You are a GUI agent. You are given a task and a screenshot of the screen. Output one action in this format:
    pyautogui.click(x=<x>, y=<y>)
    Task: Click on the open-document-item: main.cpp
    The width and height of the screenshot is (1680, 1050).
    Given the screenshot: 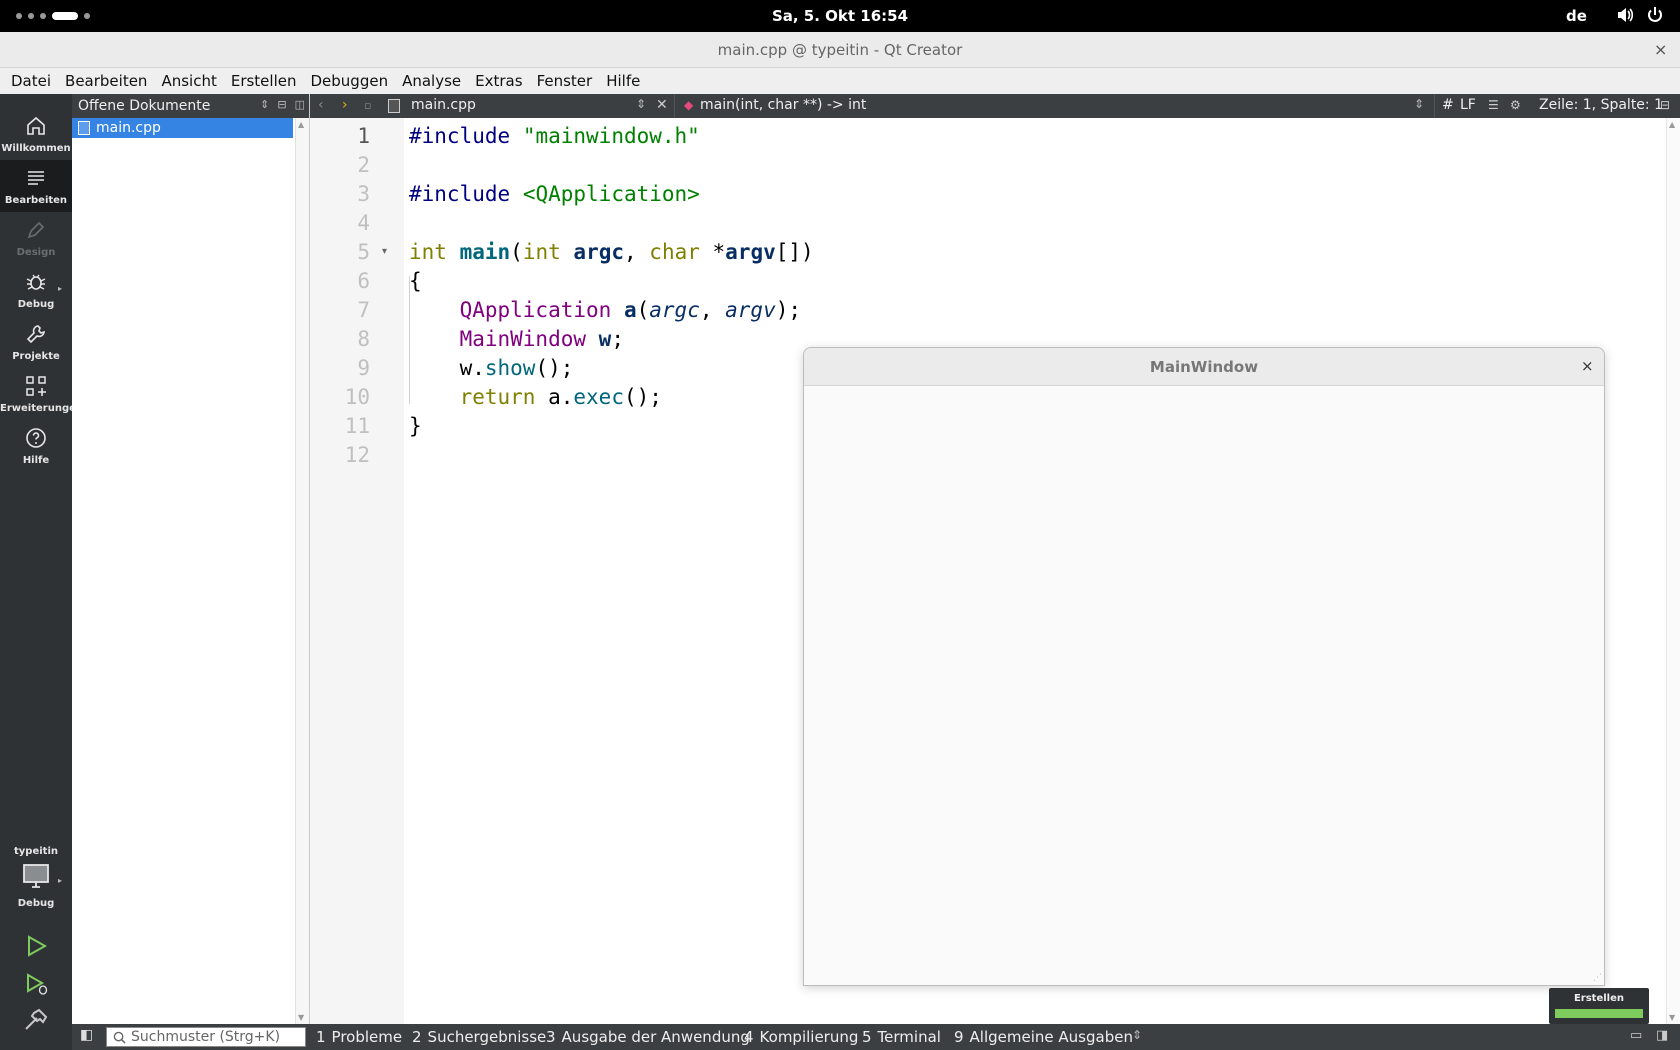 What is the action you would take?
    pyautogui.click(x=182, y=128)
    